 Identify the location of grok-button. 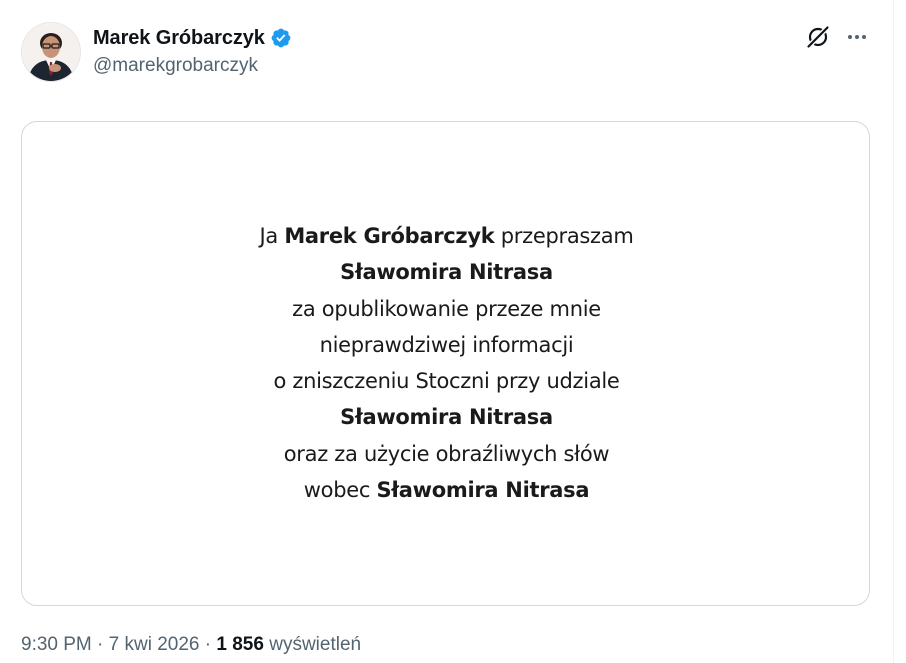
(818, 37).